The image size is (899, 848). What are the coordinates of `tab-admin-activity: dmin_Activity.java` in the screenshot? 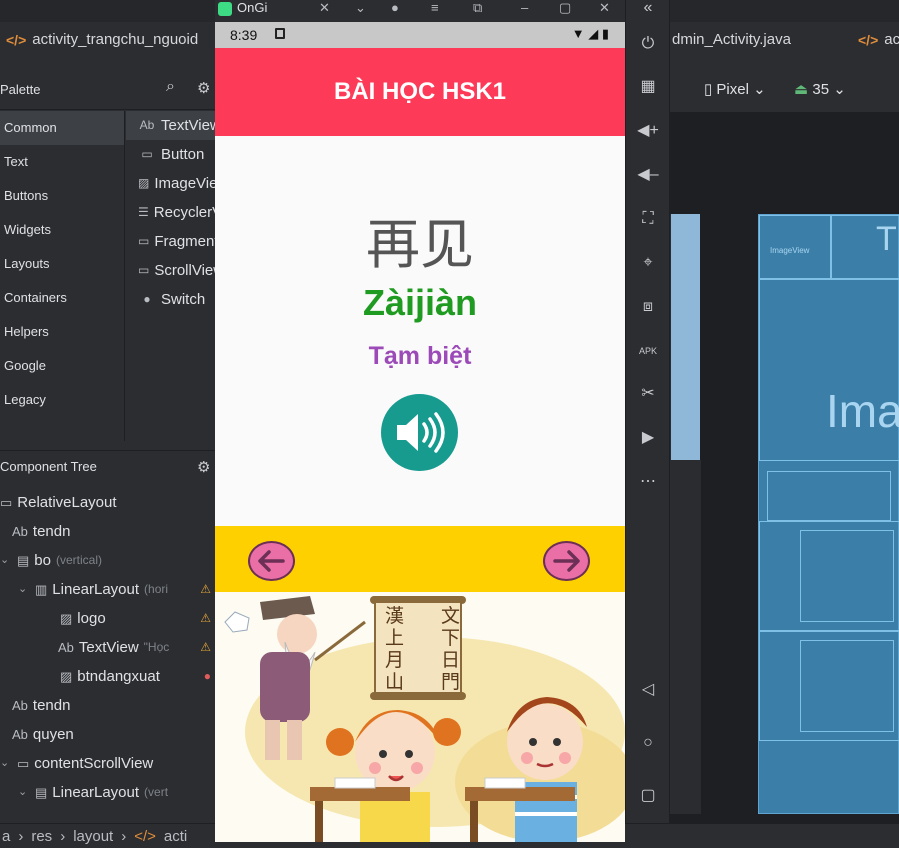 It's located at (731, 39).